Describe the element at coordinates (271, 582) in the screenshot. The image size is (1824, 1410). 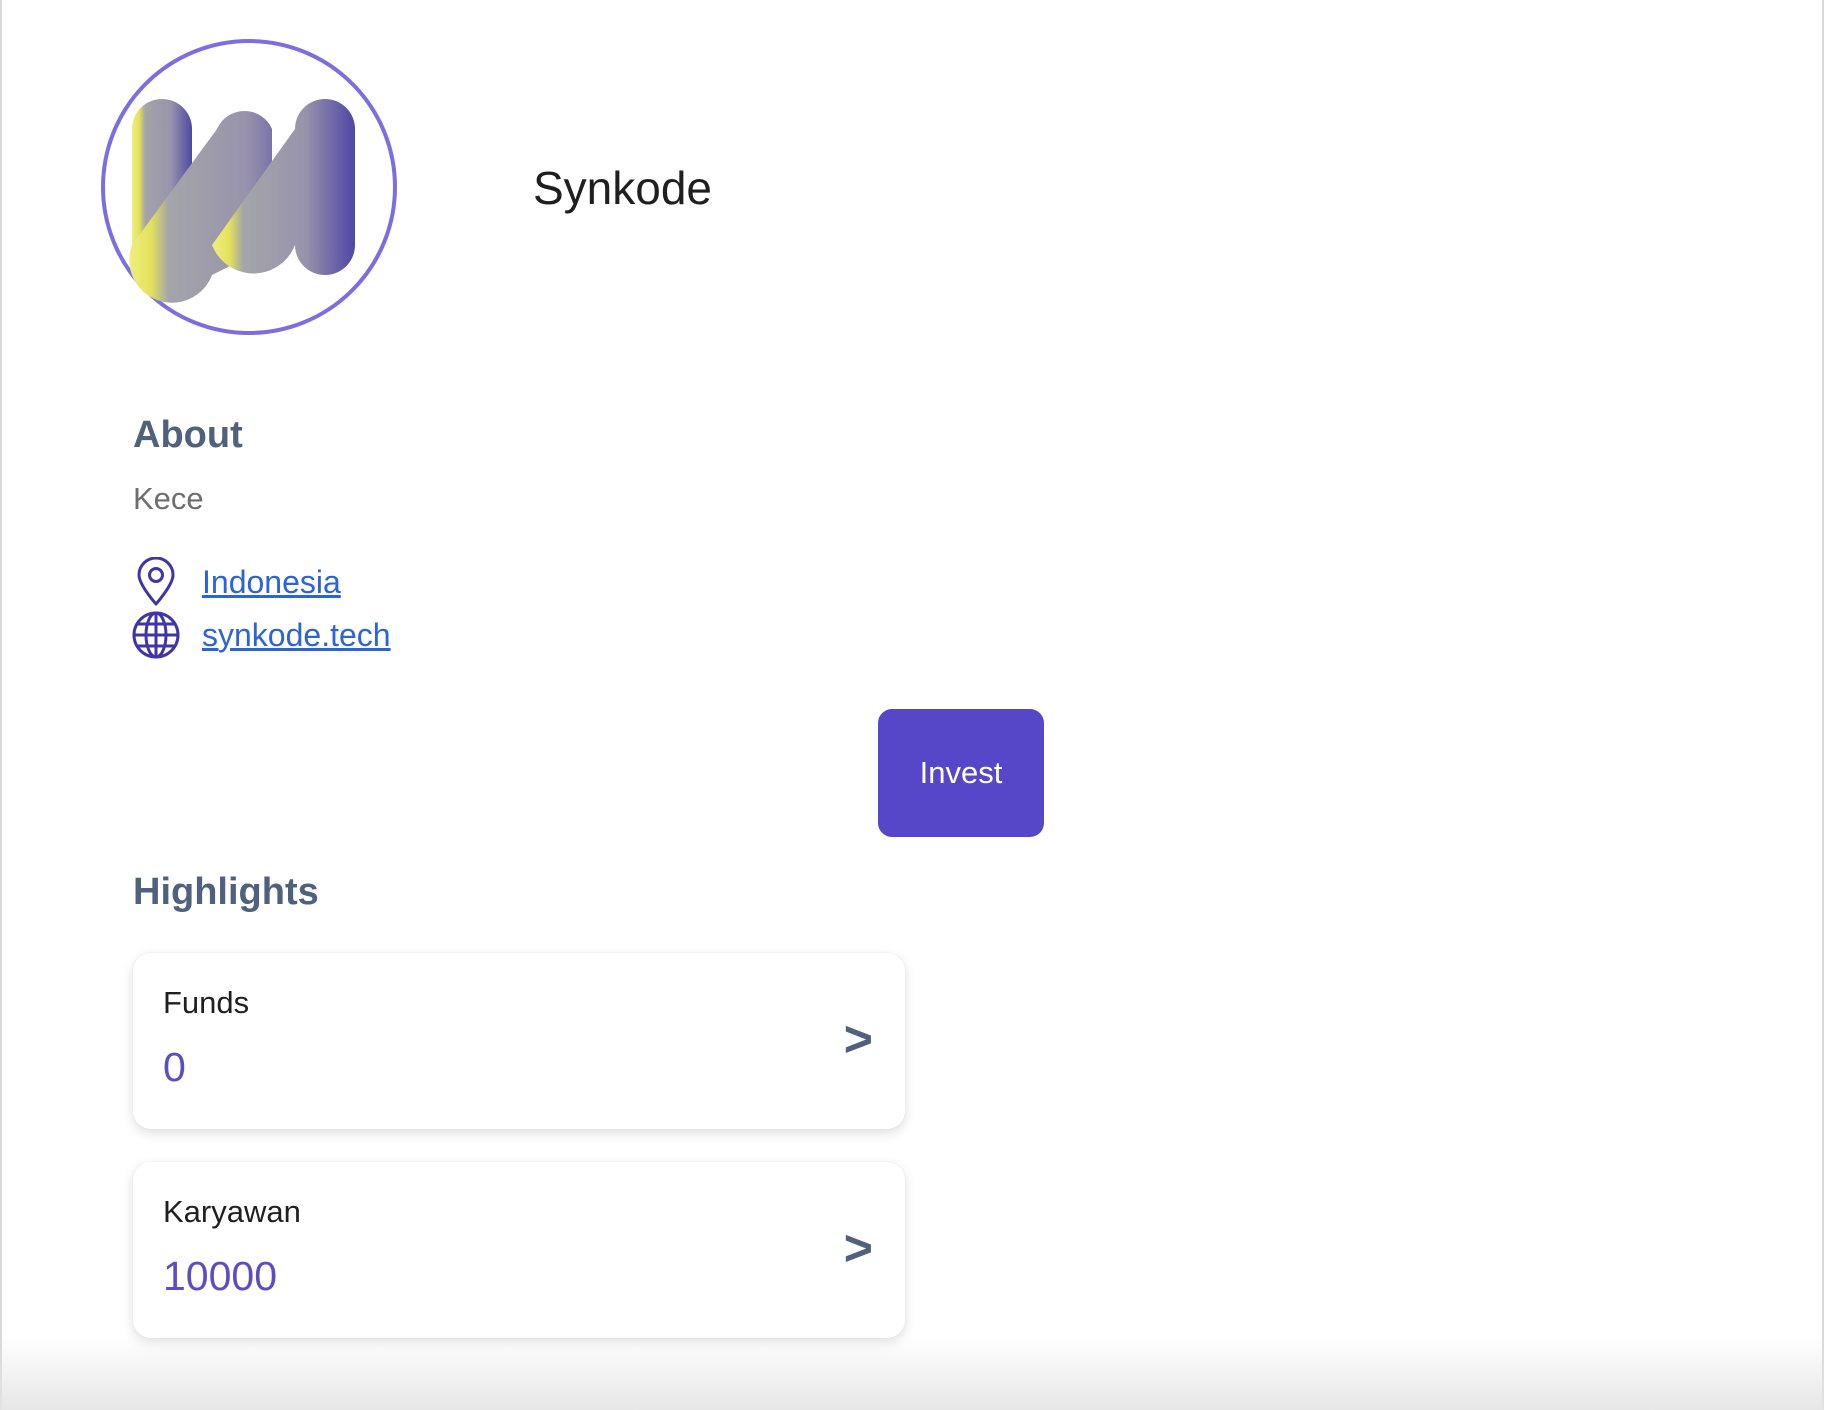
I see `location-link: Indonesia` at that location.